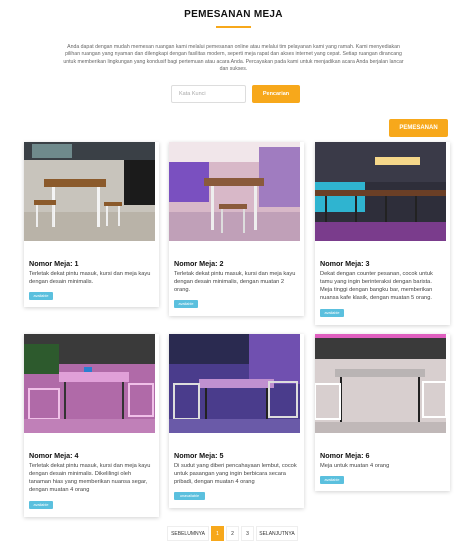  What do you see at coordinates (418, 128) in the screenshot?
I see `order-button: PEMESANAN` at bounding box center [418, 128].